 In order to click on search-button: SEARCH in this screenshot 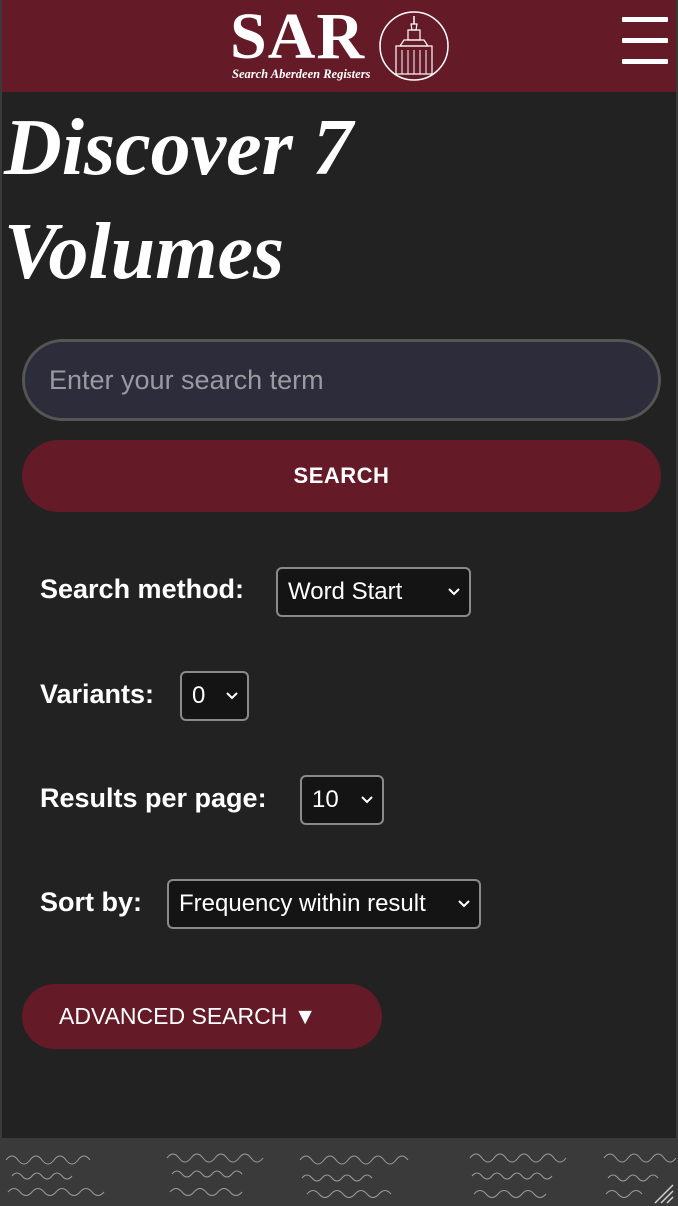, I will do `click(341, 476)`.